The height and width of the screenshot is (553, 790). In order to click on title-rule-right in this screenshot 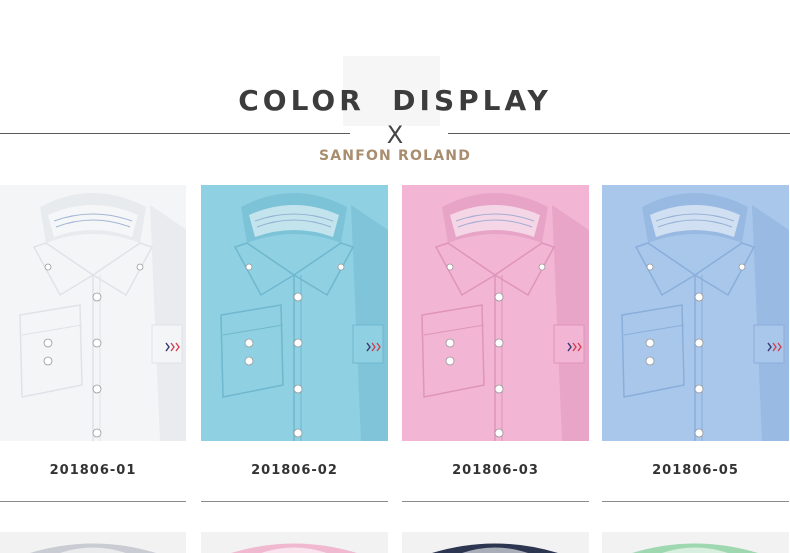, I will do `click(619, 133)`.